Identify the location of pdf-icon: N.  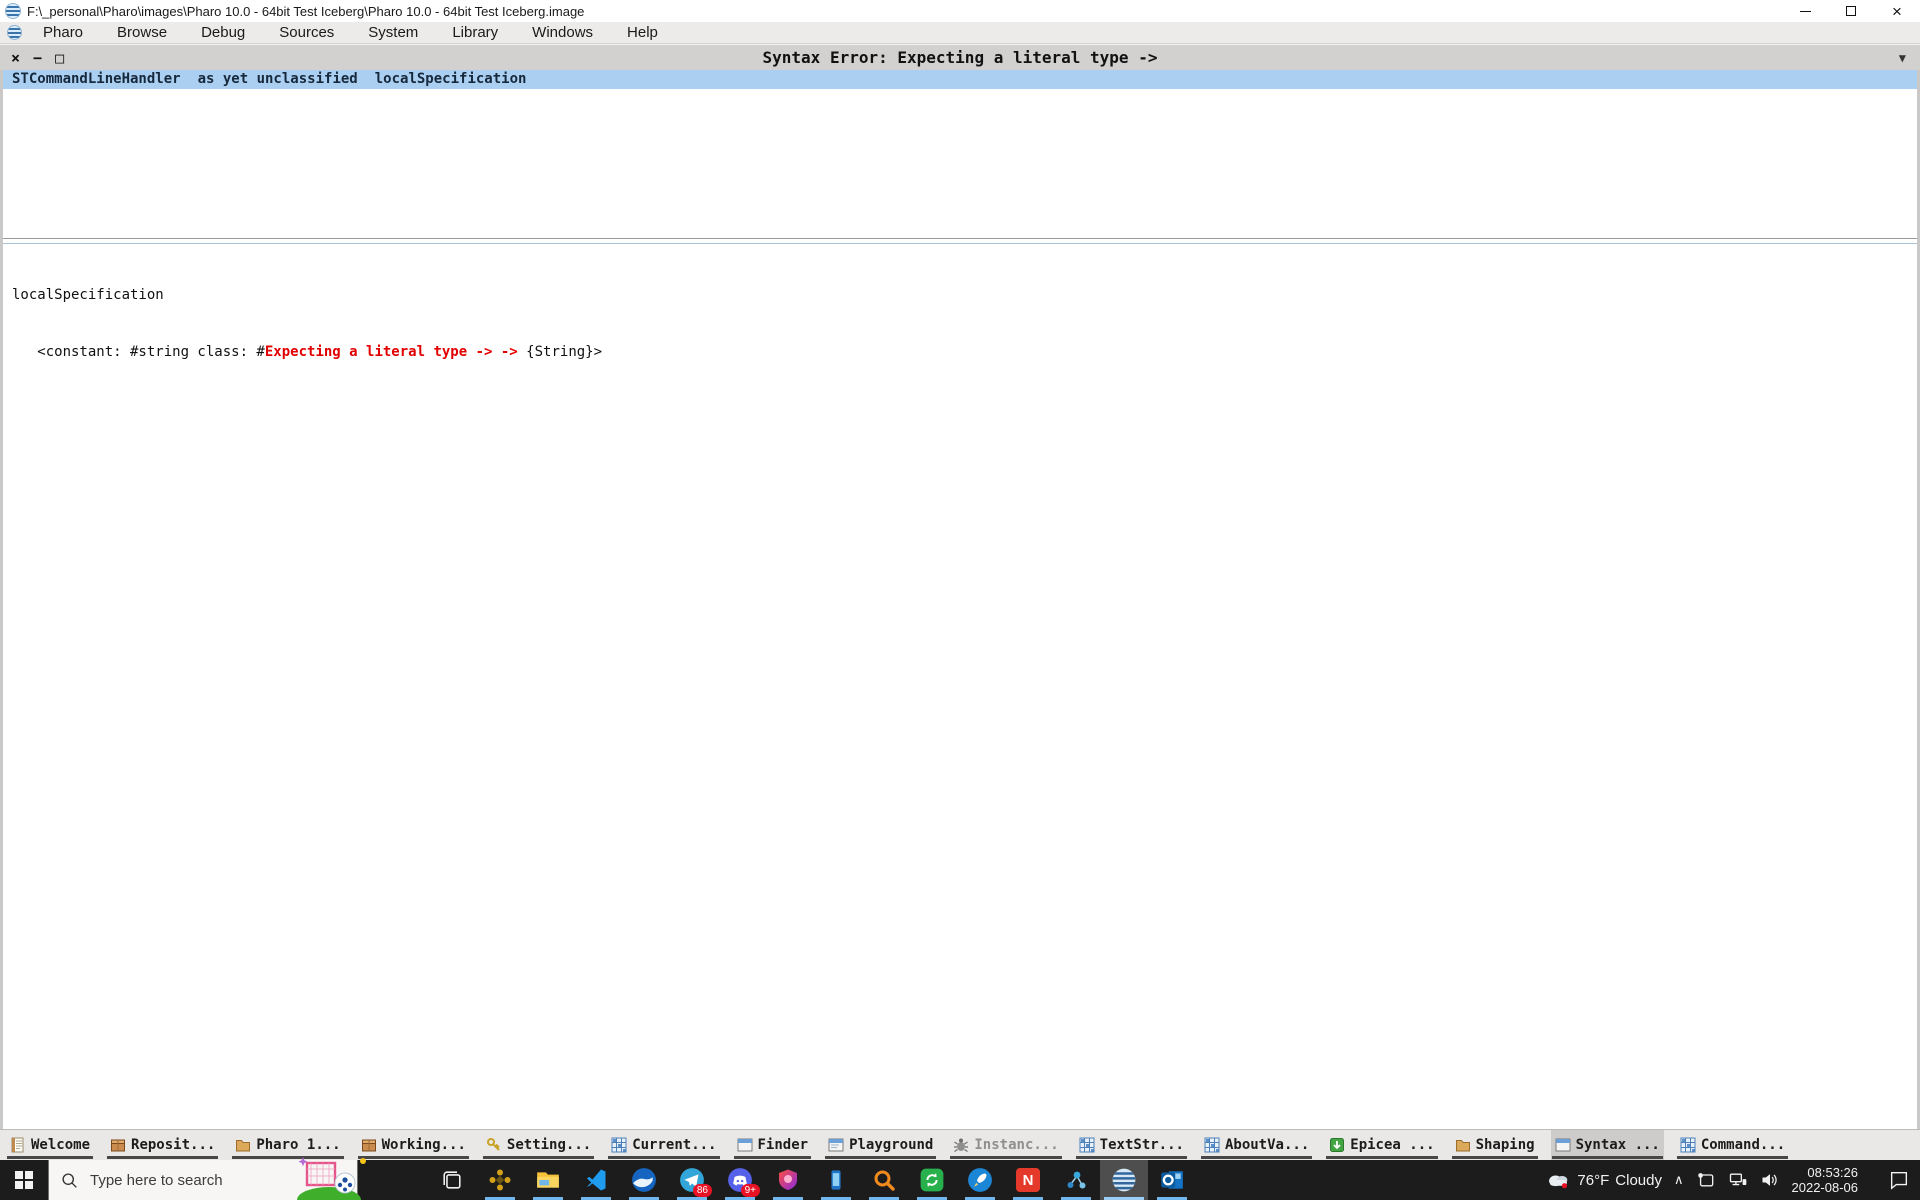
(1028, 1180).